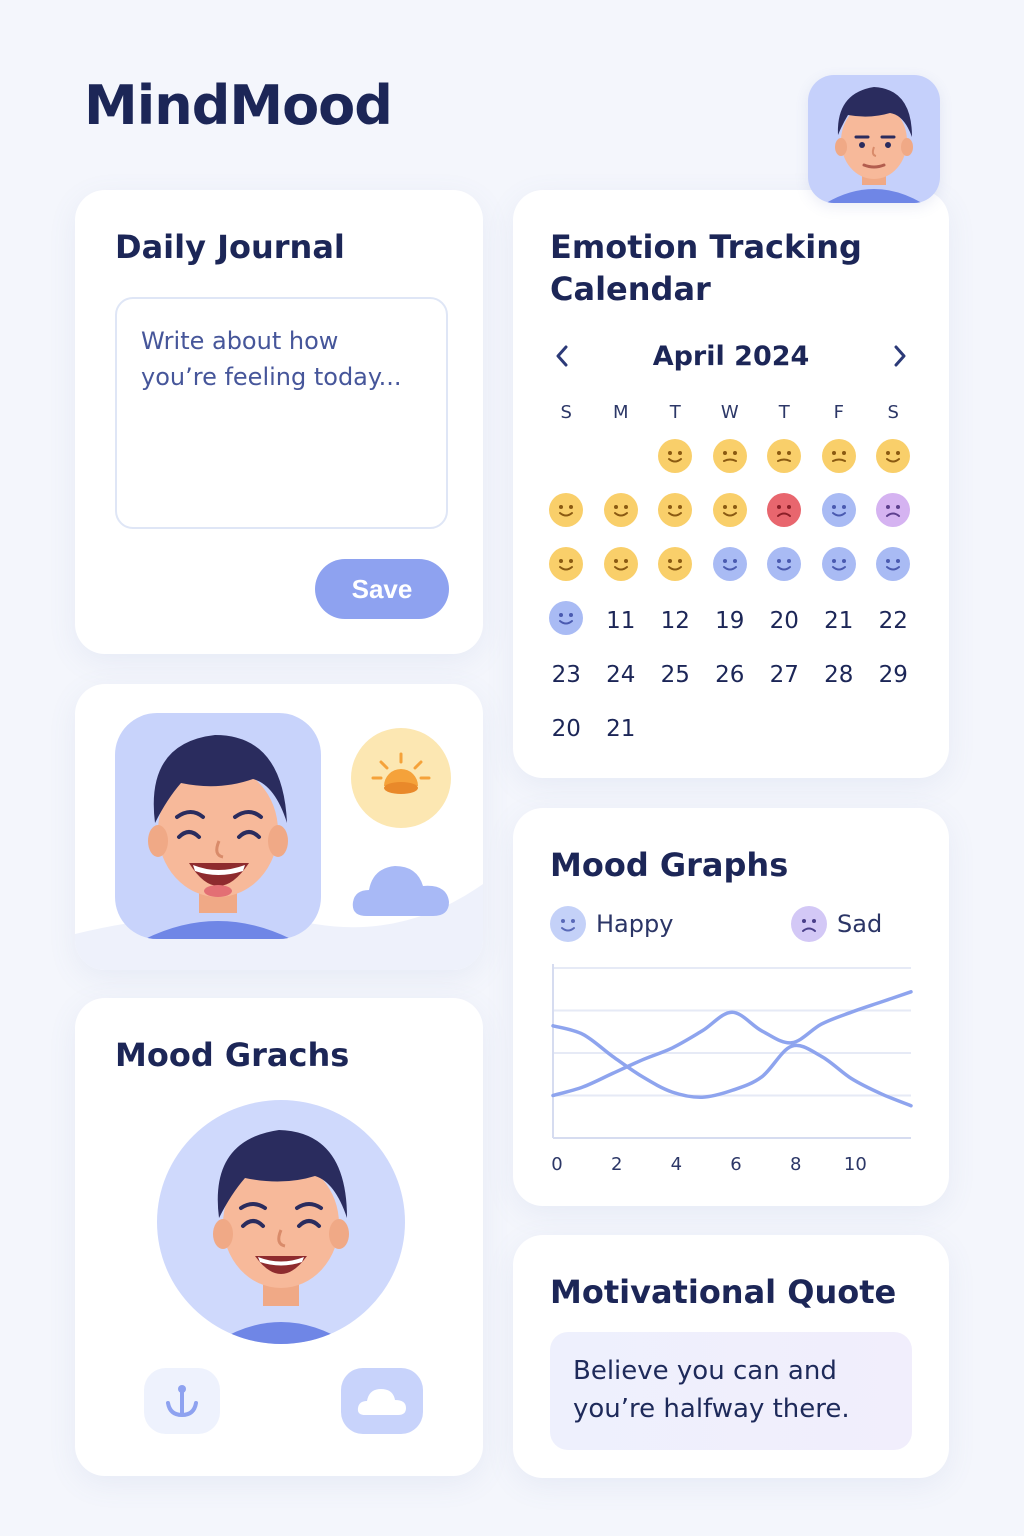 Image resolution: width=1024 pixels, height=1536 pixels. I want to click on sun-icon, so click(401, 778).